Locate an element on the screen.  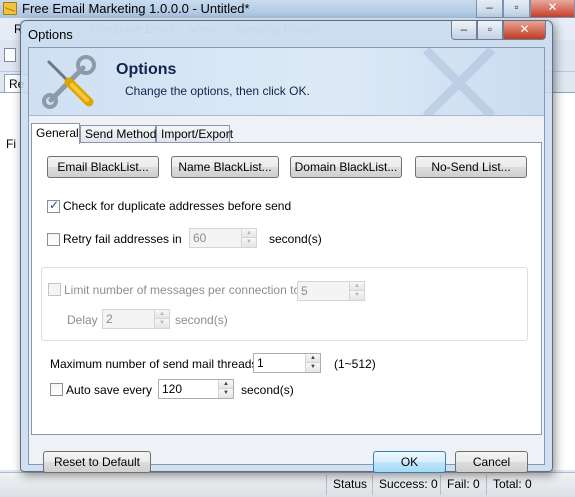
retry-down-arrow-icon: ▼ is located at coordinates (249, 242).